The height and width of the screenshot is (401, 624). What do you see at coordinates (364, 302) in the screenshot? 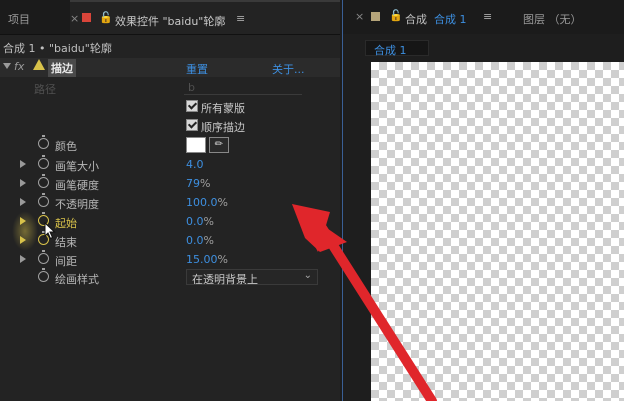
I see `red-arrow-annotation` at bounding box center [364, 302].